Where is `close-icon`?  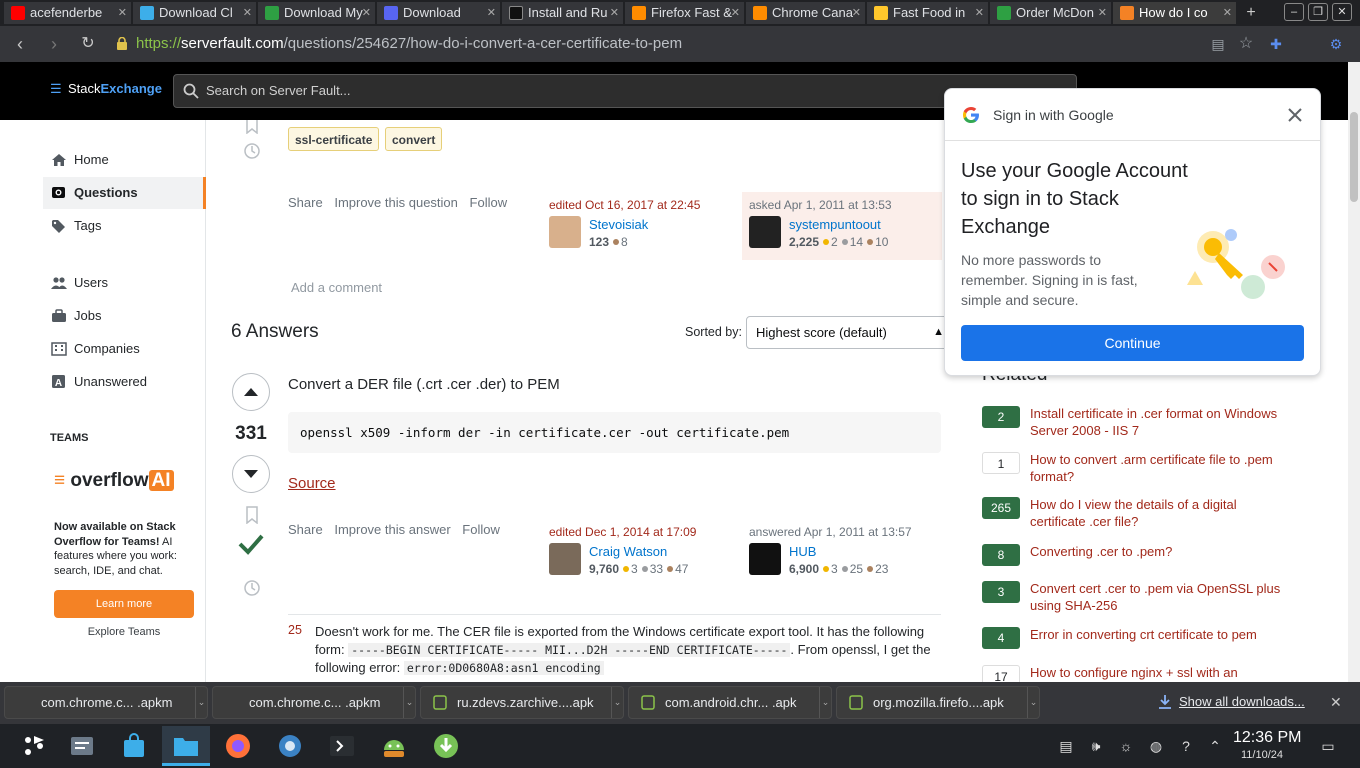 close-icon is located at coordinates (1295, 115).